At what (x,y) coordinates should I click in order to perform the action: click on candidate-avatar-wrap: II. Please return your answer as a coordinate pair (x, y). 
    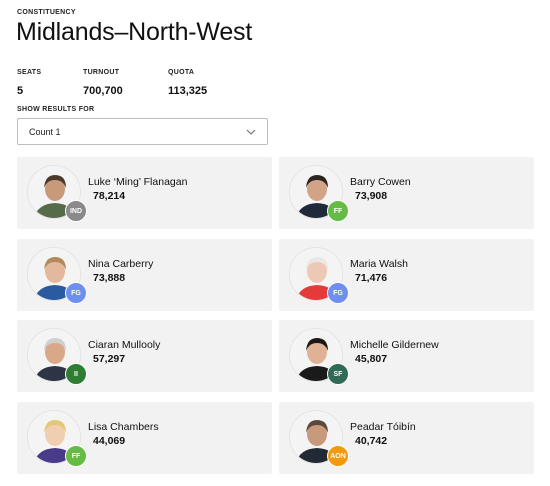
    Looking at the image, I should click on (57, 356).